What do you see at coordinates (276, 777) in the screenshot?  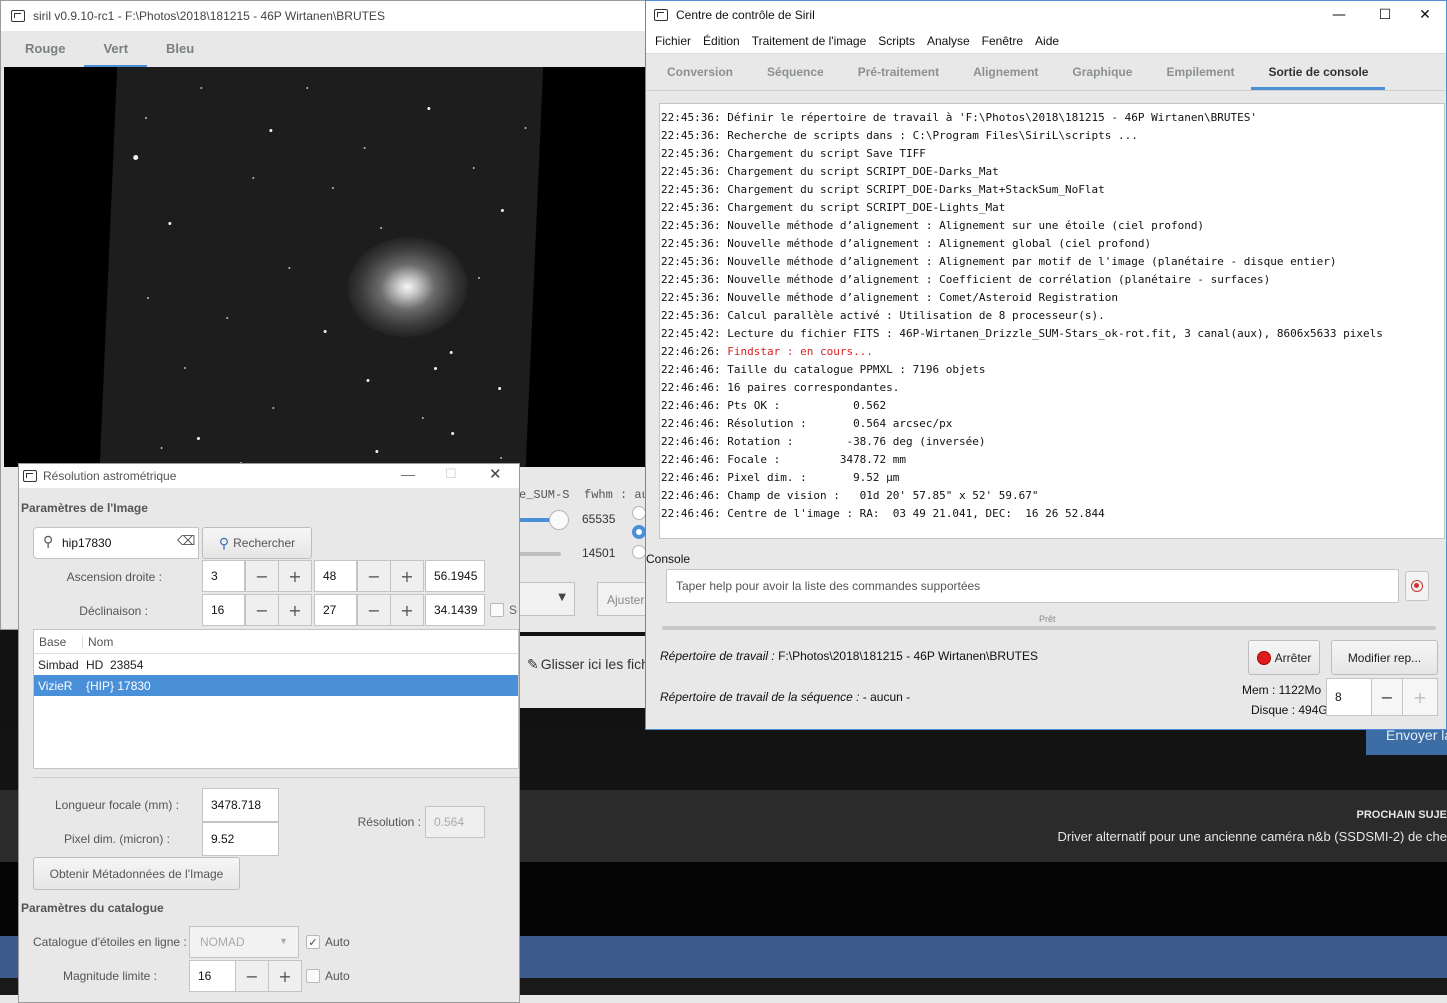 I see `divider` at bounding box center [276, 777].